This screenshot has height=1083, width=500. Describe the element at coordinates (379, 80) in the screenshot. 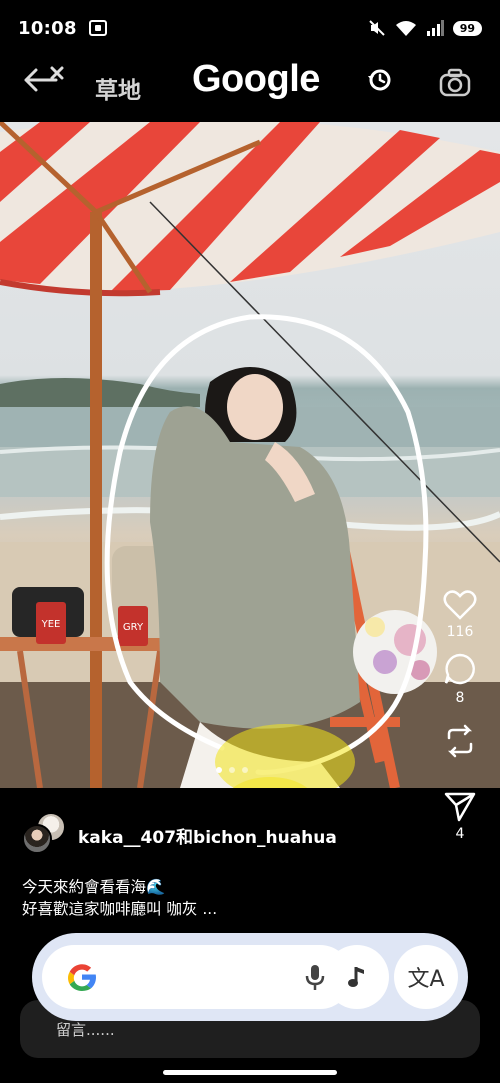

I see `history-icon` at that location.